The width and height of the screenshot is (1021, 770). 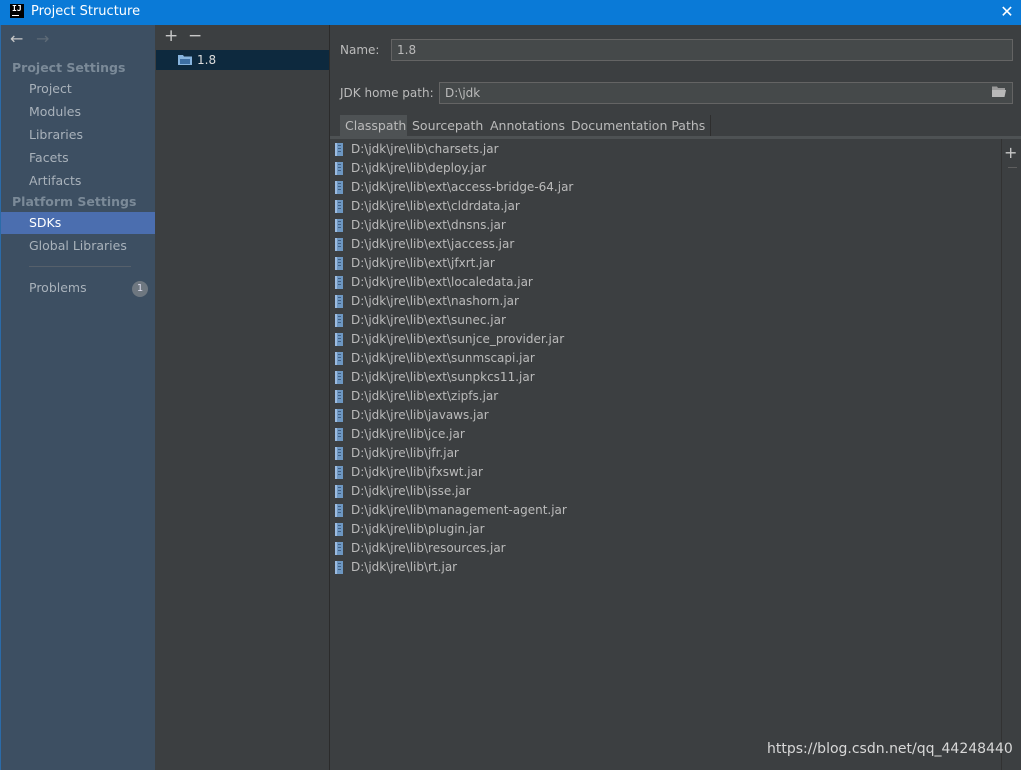 I want to click on remove-sdk-button: −, so click(x=195, y=36).